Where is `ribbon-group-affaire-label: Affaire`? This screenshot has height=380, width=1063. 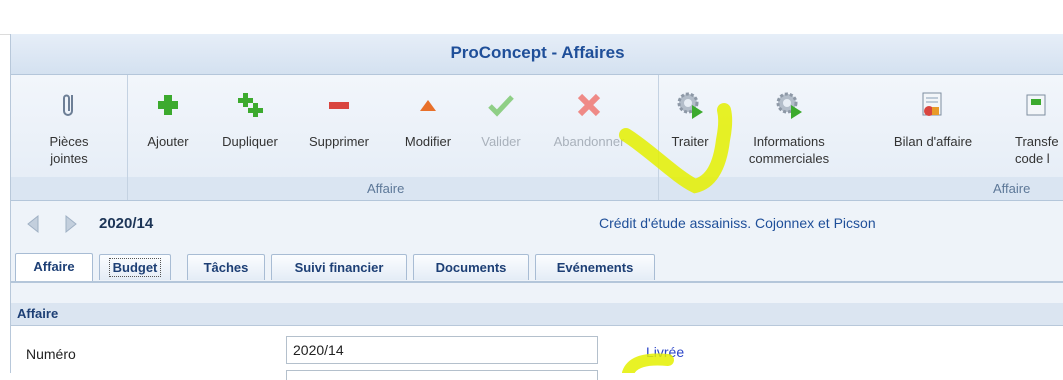
ribbon-group-affaire-label: Affaire is located at coordinates (386, 188).